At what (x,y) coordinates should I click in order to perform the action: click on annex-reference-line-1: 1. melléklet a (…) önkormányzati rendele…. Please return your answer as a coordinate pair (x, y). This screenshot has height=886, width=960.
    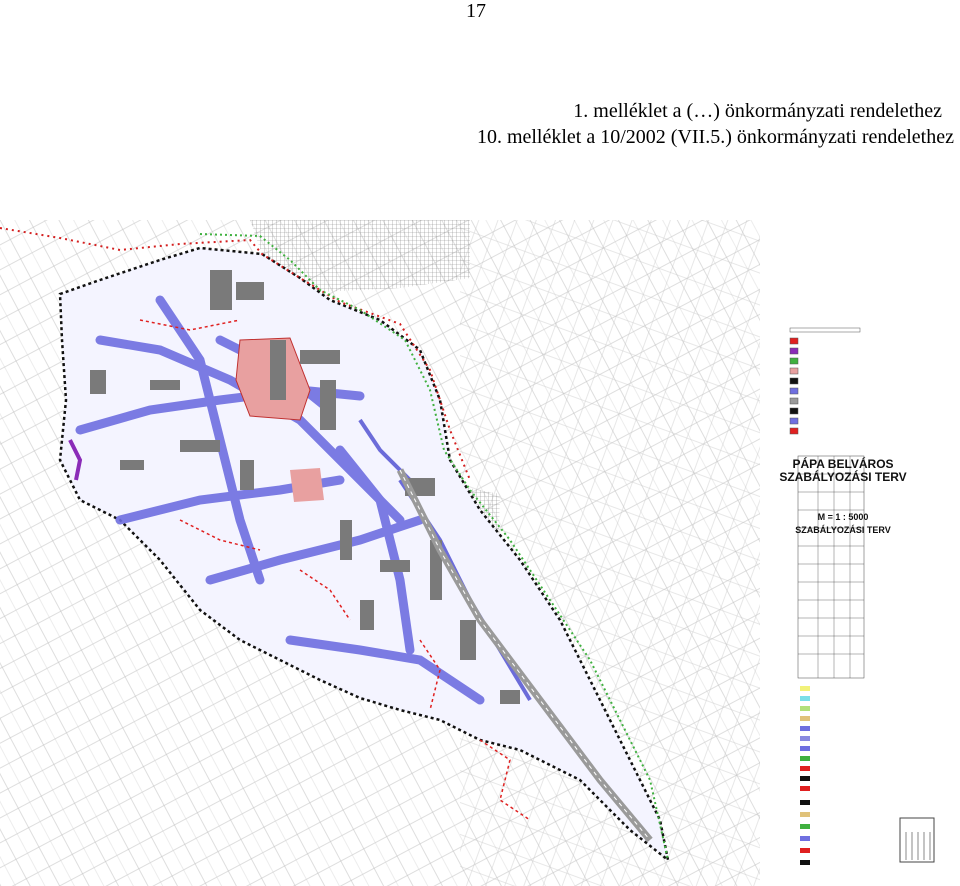
    Looking at the image, I should click on (757, 111).